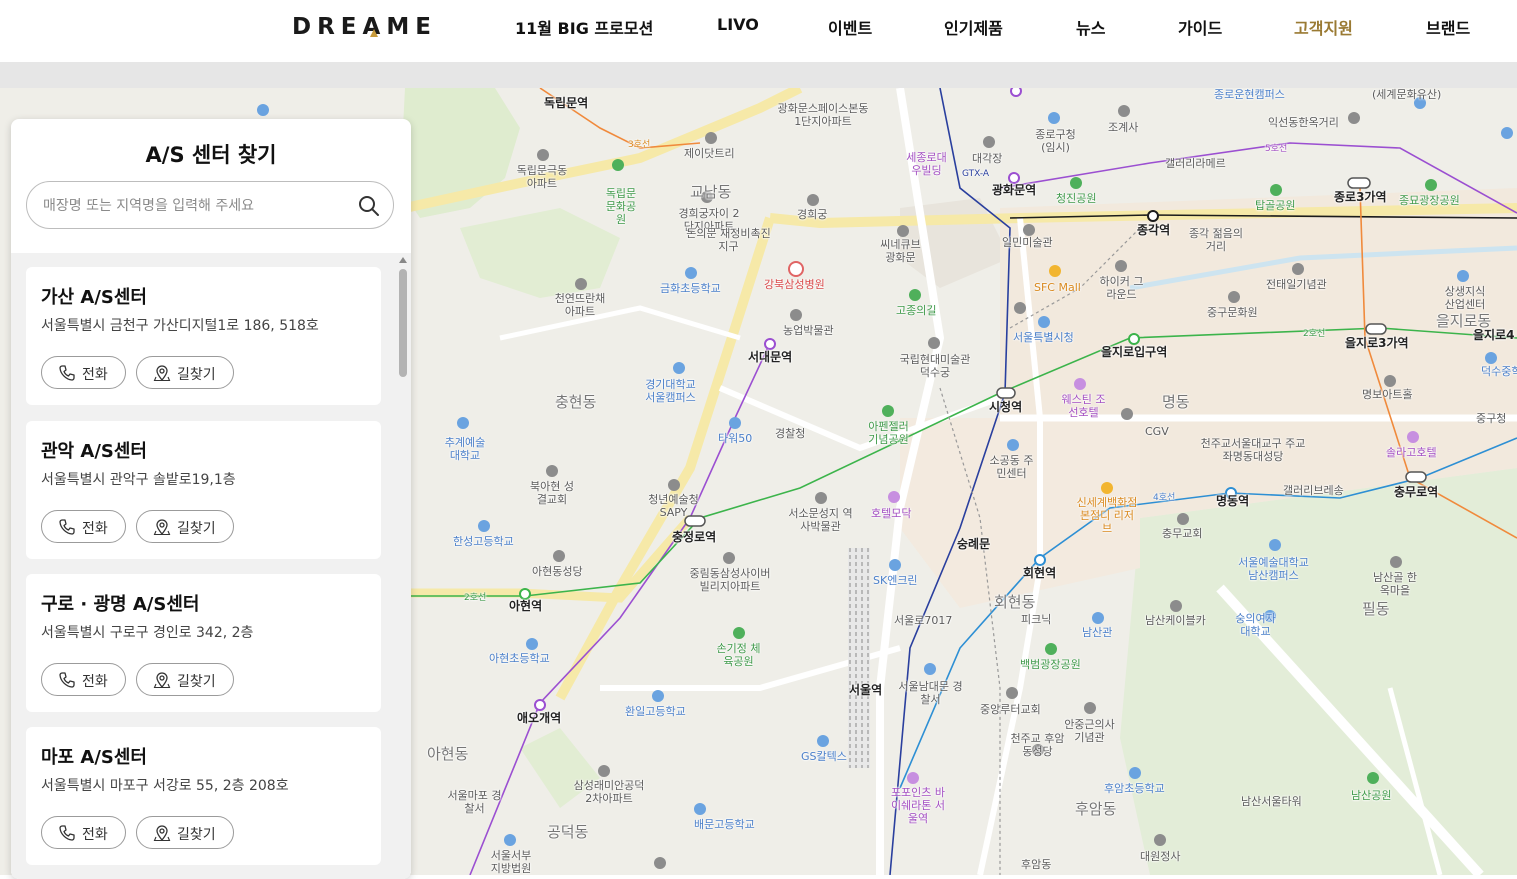 Image resolution: width=1517 pixels, height=879 pixels. What do you see at coordinates (728, 240) in the screenshot?
I see `map-label: 돈의문 재정비촉진지구` at bounding box center [728, 240].